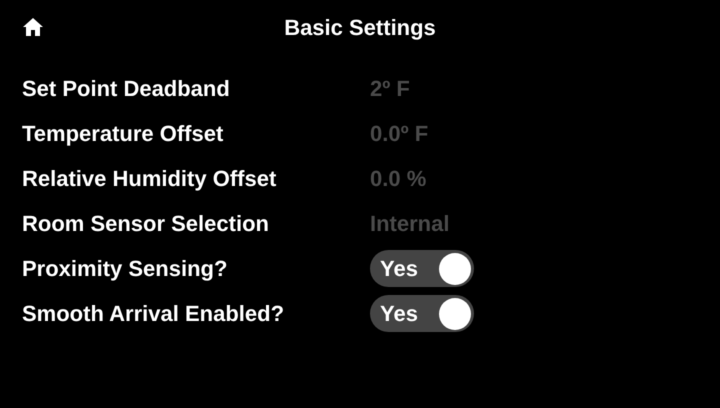  I want to click on setting-value: 0.0 %, so click(398, 179).